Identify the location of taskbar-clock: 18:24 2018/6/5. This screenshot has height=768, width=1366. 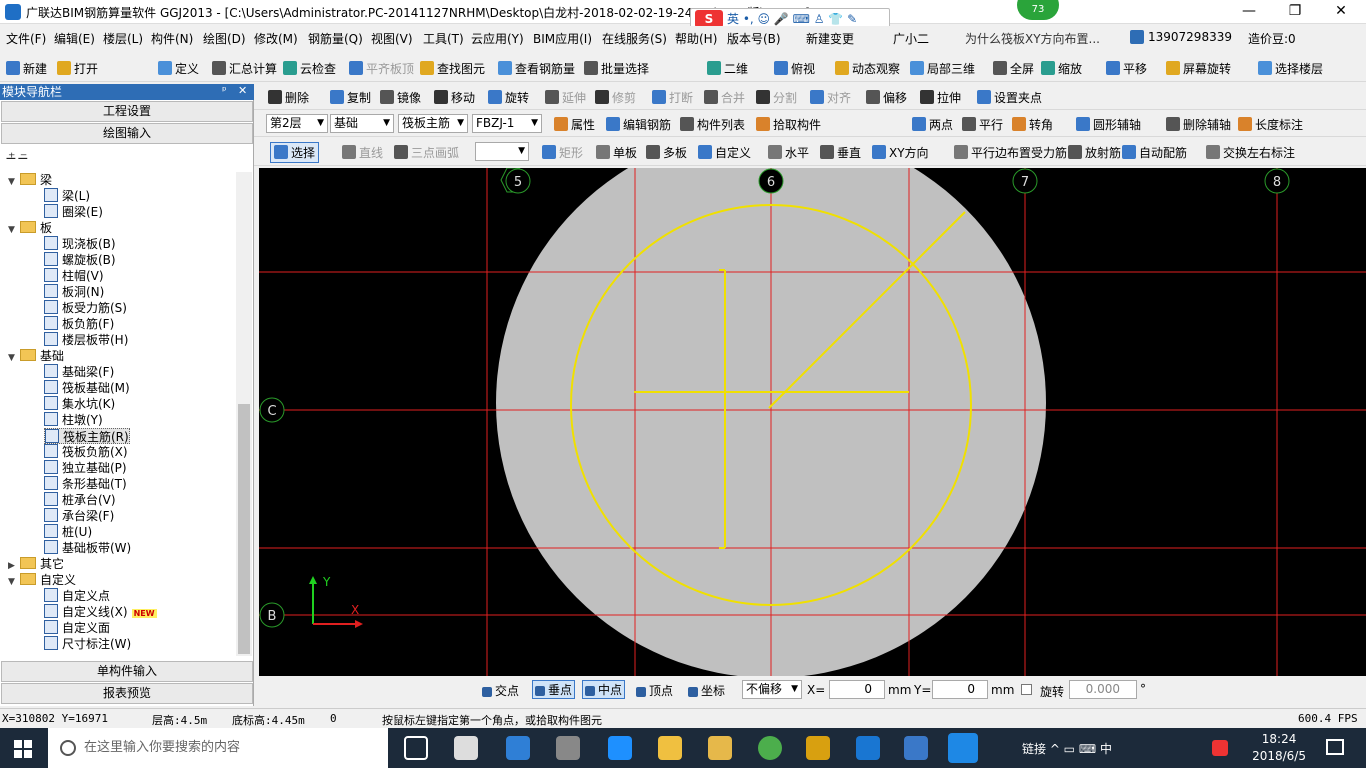
(1279, 748).